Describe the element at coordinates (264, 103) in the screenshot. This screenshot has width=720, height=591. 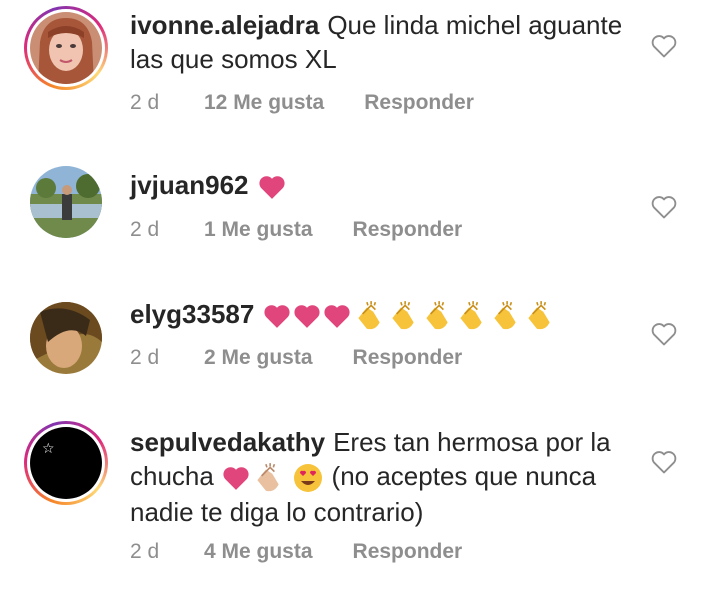
I see `likes-count: 12 Me gusta` at that location.